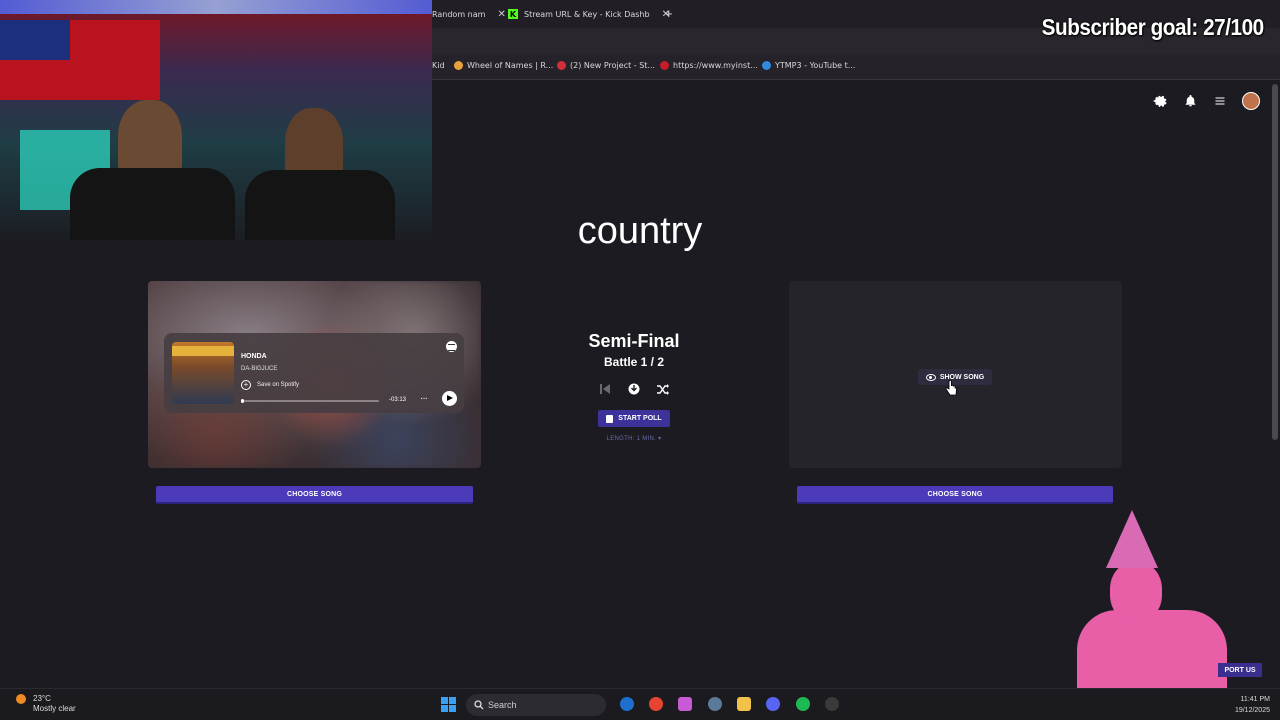 The height and width of the screenshot is (720, 1280). Describe the element at coordinates (1220, 101) in the screenshot. I see `menu-icon` at that location.